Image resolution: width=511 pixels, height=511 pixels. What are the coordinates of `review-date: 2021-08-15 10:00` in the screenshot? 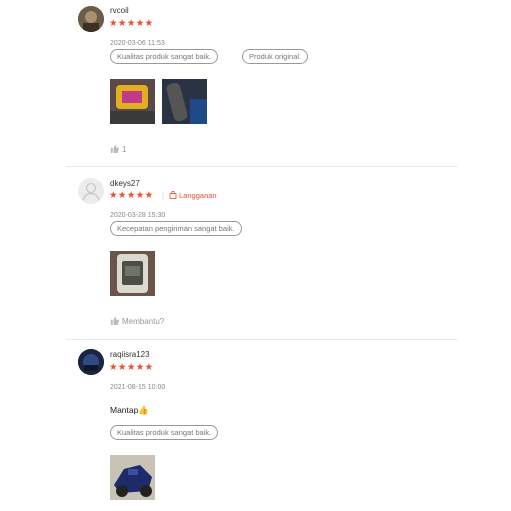 It's located at (138, 387).